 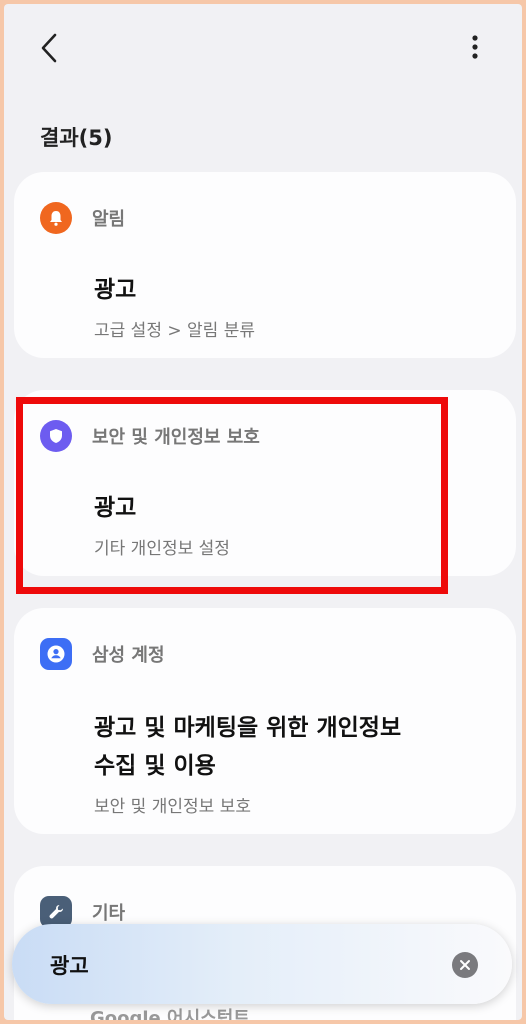 What do you see at coordinates (109, 219) in the screenshot?
I see `category-label: 알림` at bounding box center [109, 219].